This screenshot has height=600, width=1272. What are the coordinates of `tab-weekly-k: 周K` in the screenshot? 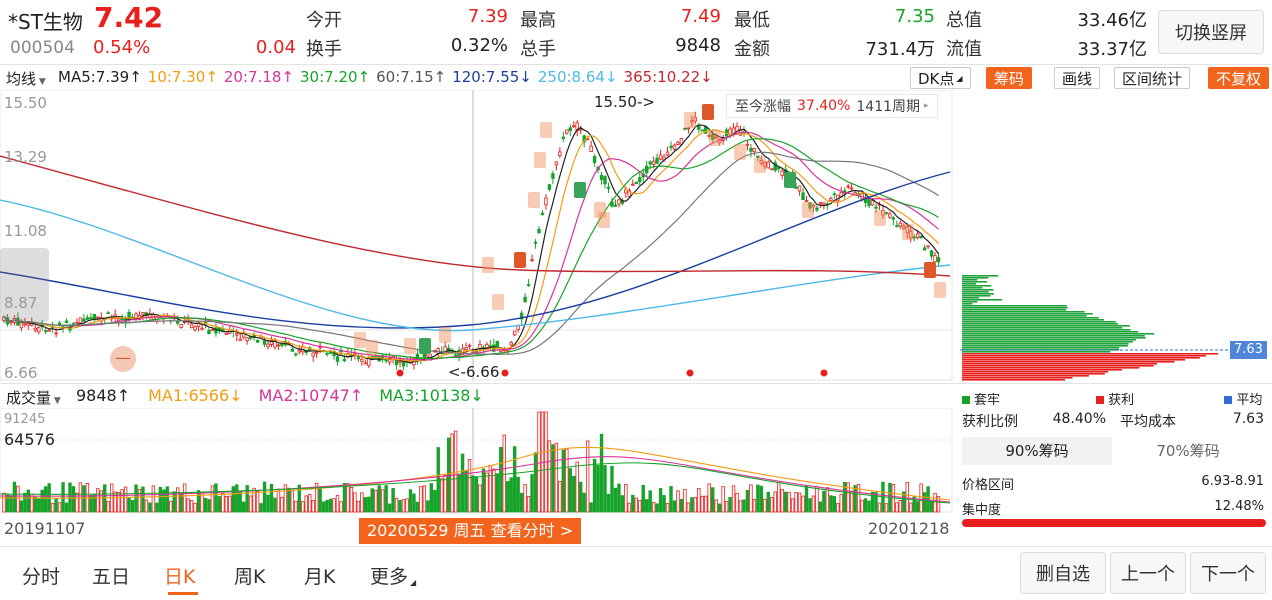 It's located at (249, 575).